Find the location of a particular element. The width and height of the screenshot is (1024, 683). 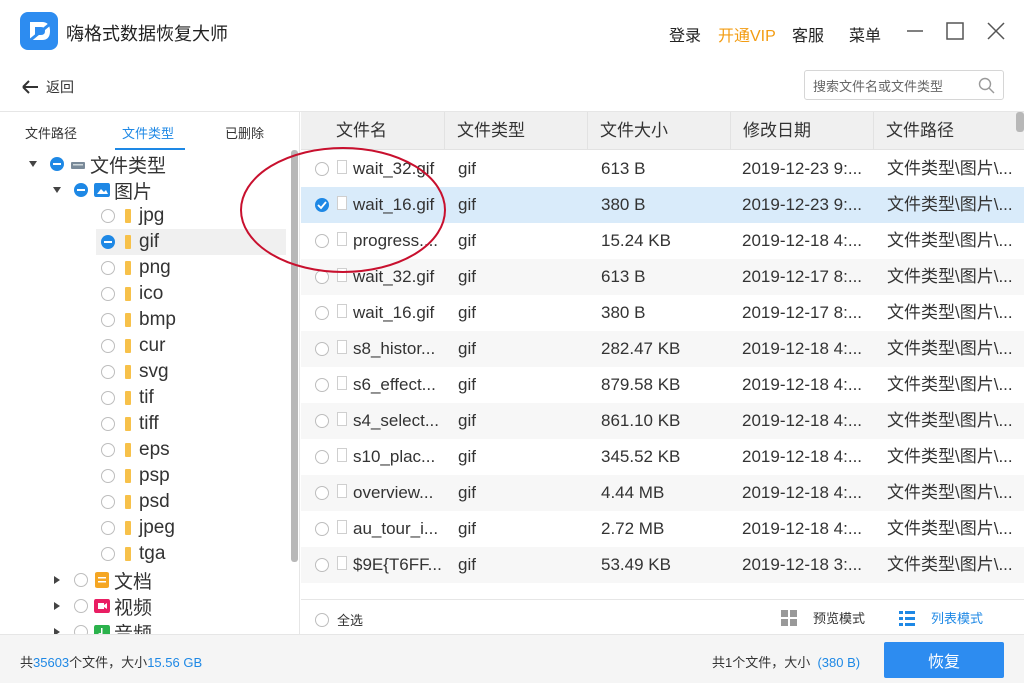

tree-type-tif: tif is located at coordinates (191, 398).